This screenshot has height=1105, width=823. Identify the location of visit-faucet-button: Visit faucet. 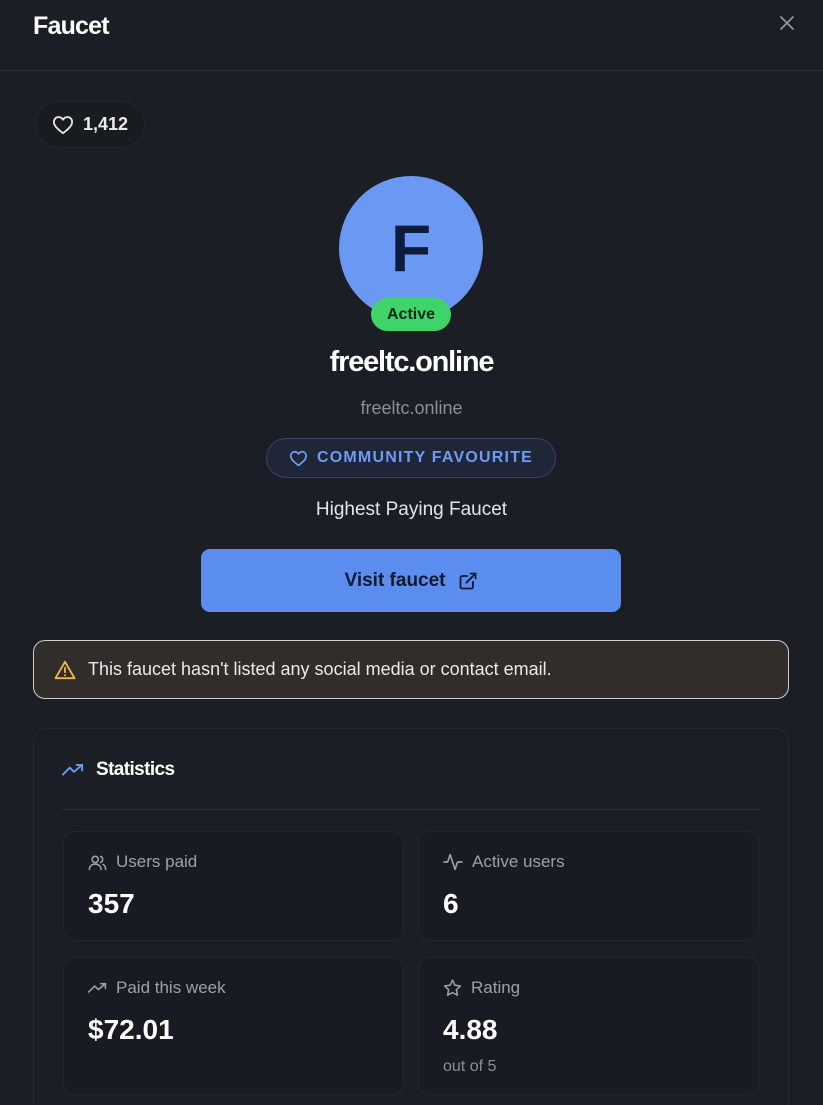
(411, 580).